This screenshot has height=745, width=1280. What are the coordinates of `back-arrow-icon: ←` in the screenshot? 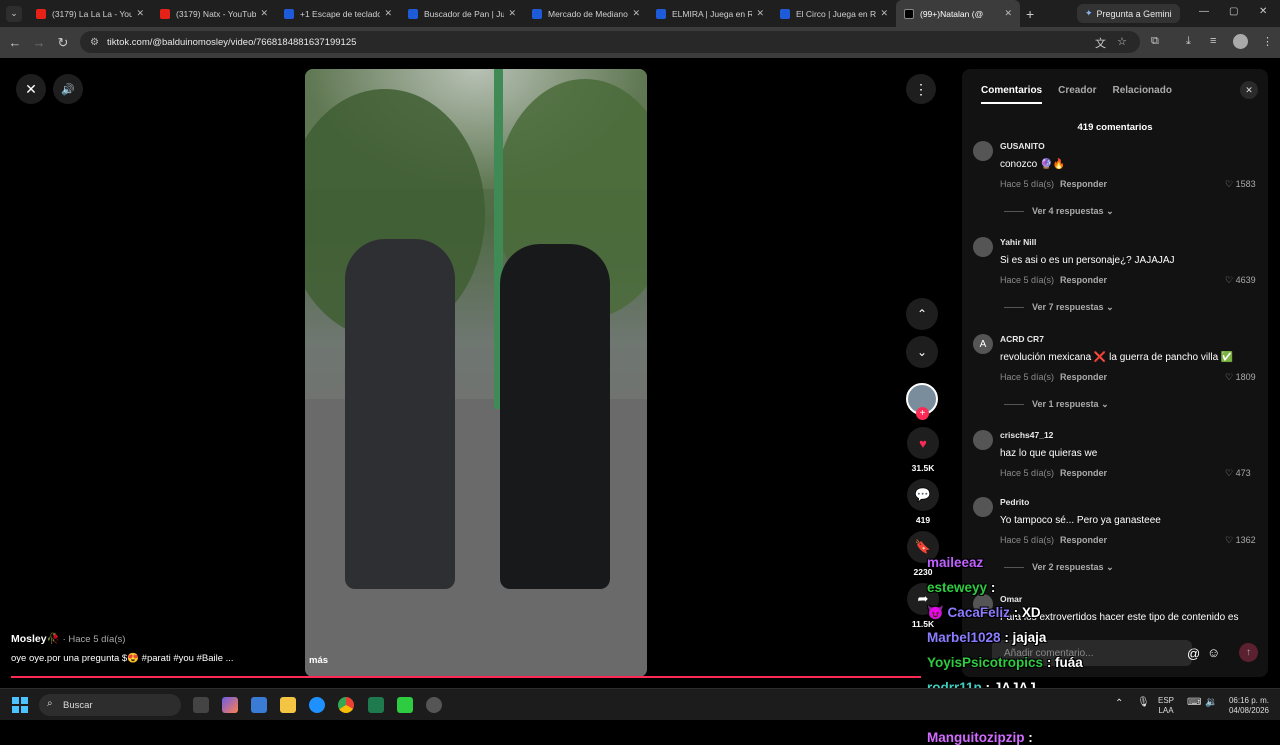 It's located at (15, 42).